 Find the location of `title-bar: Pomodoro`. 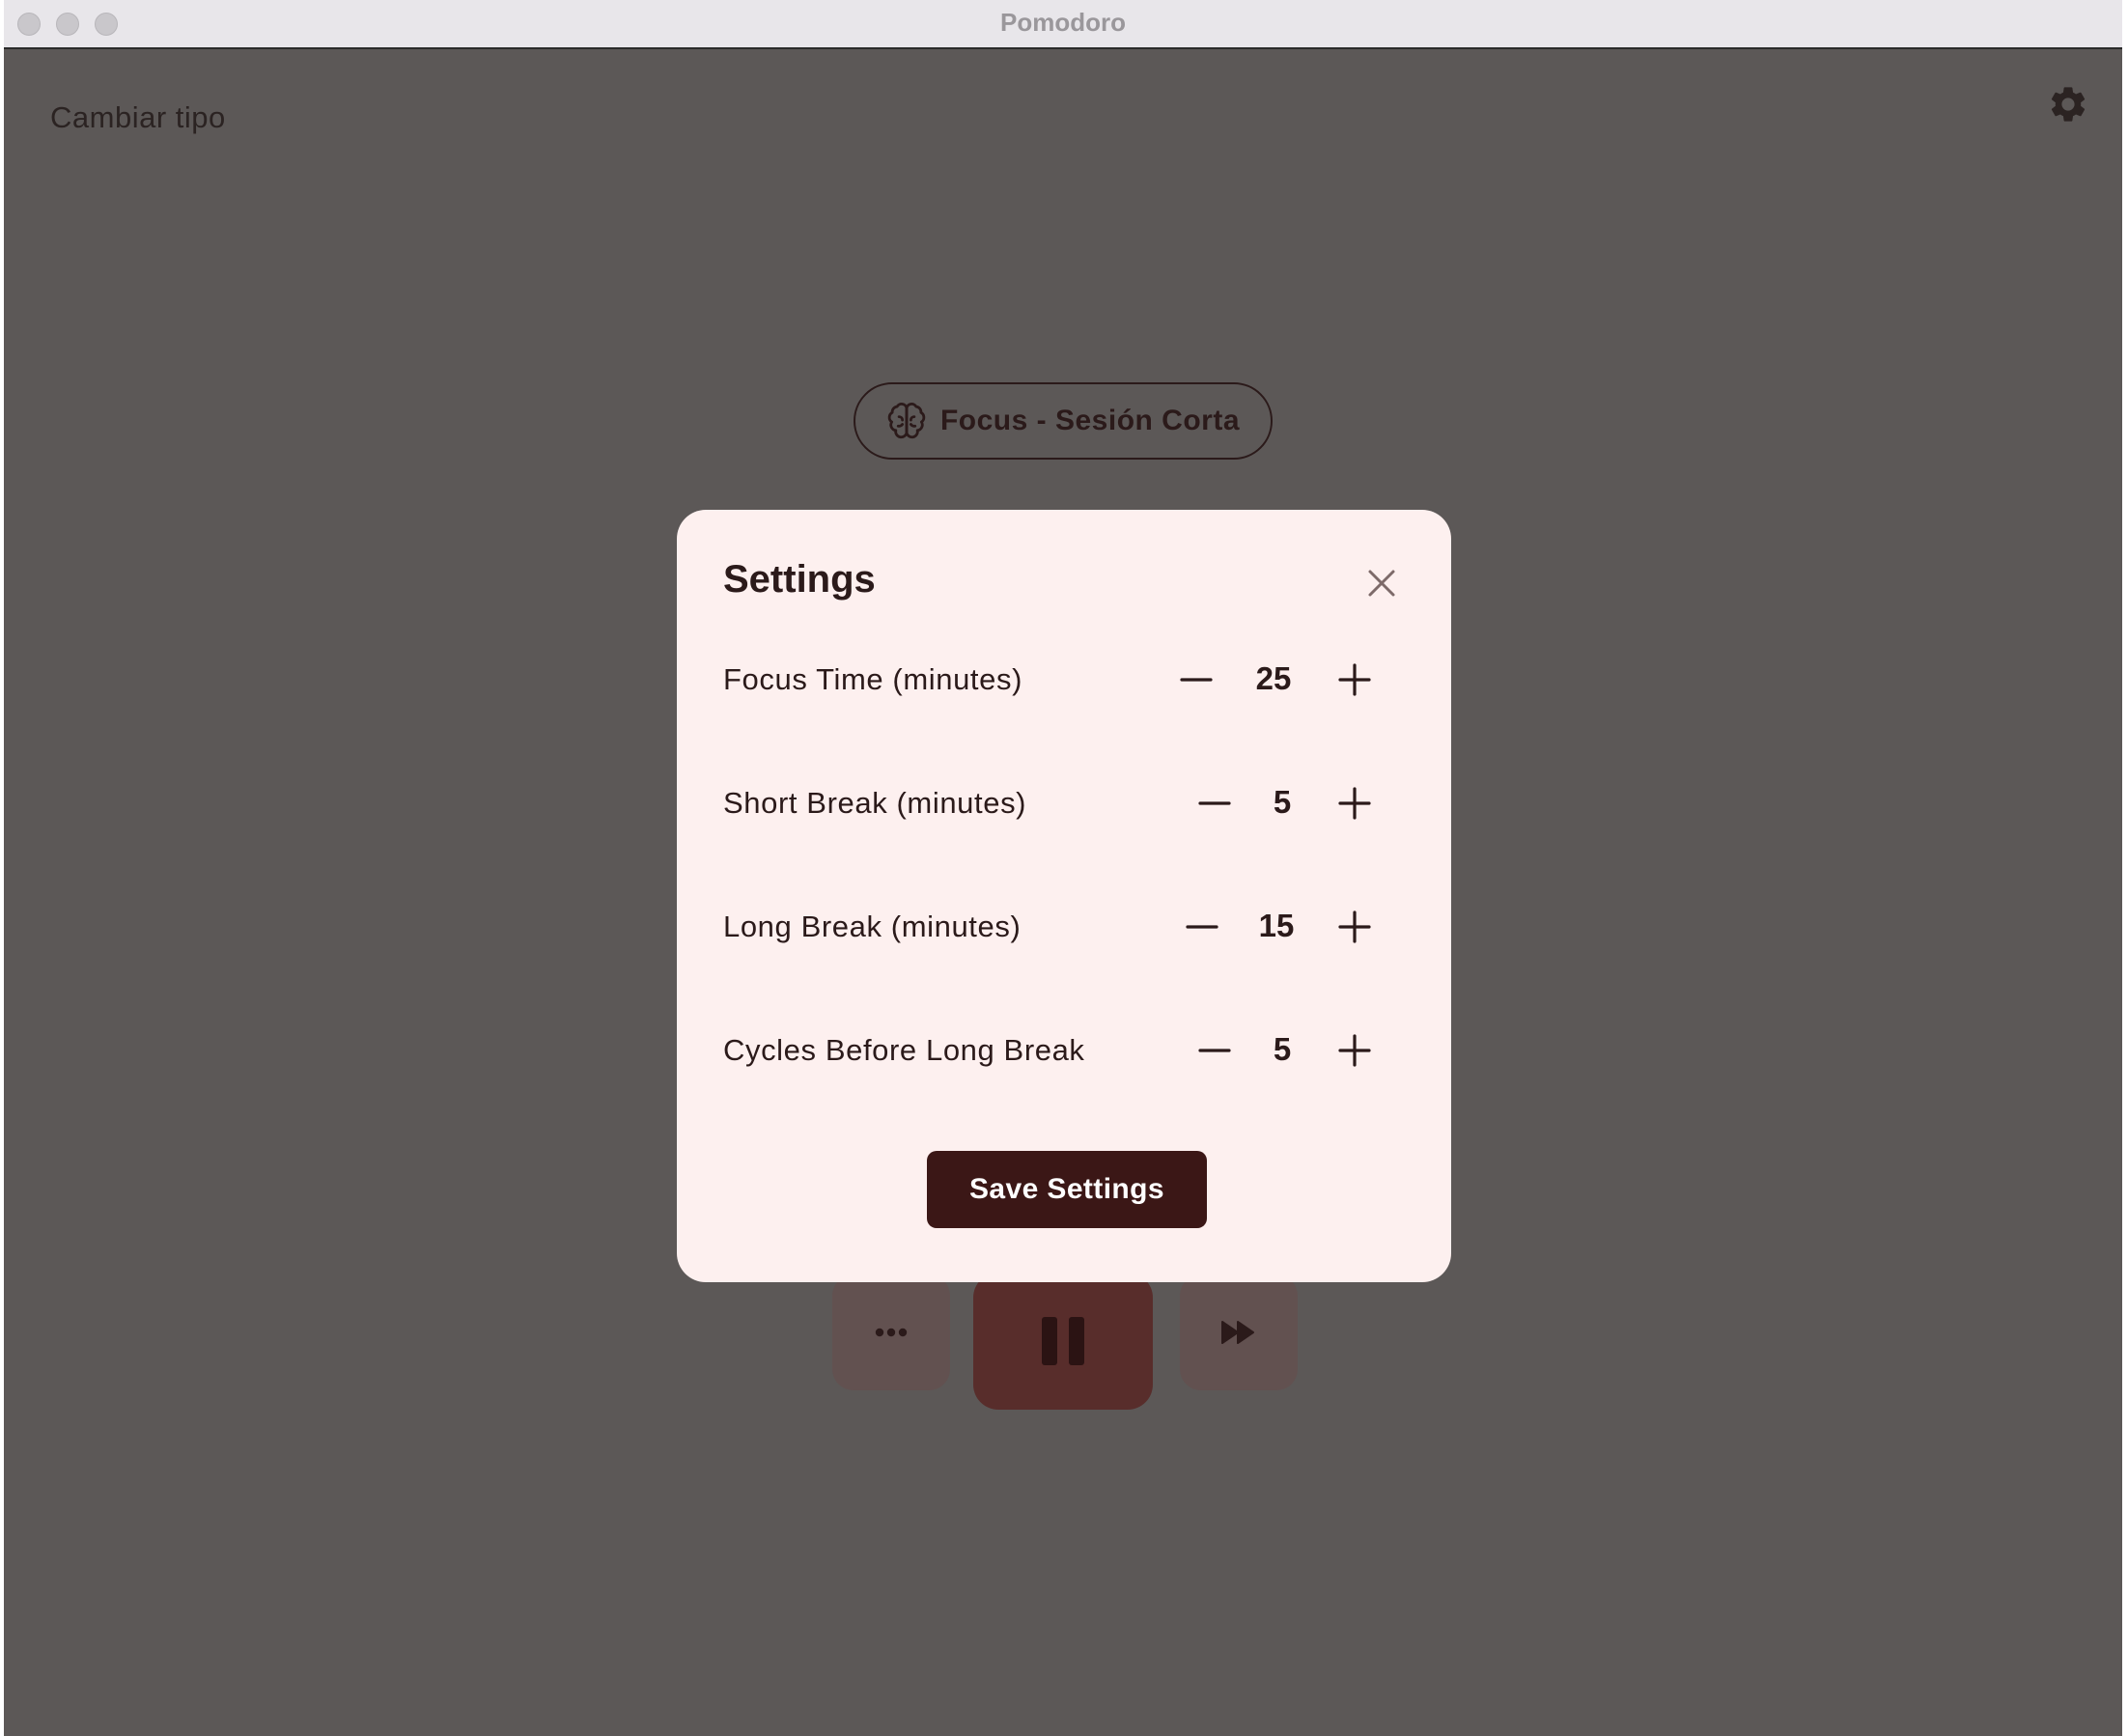

title-bar: Pomodoro is located at coordinates (1063, 25).